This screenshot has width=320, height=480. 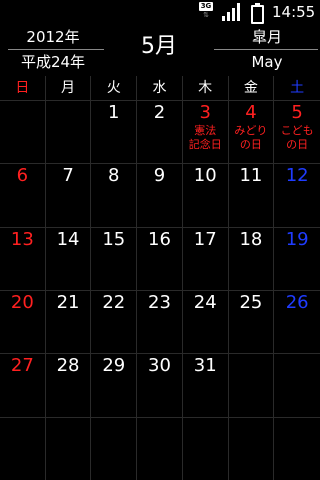 I want to click on day-cell-21: 21, so click(x=68, y=321).